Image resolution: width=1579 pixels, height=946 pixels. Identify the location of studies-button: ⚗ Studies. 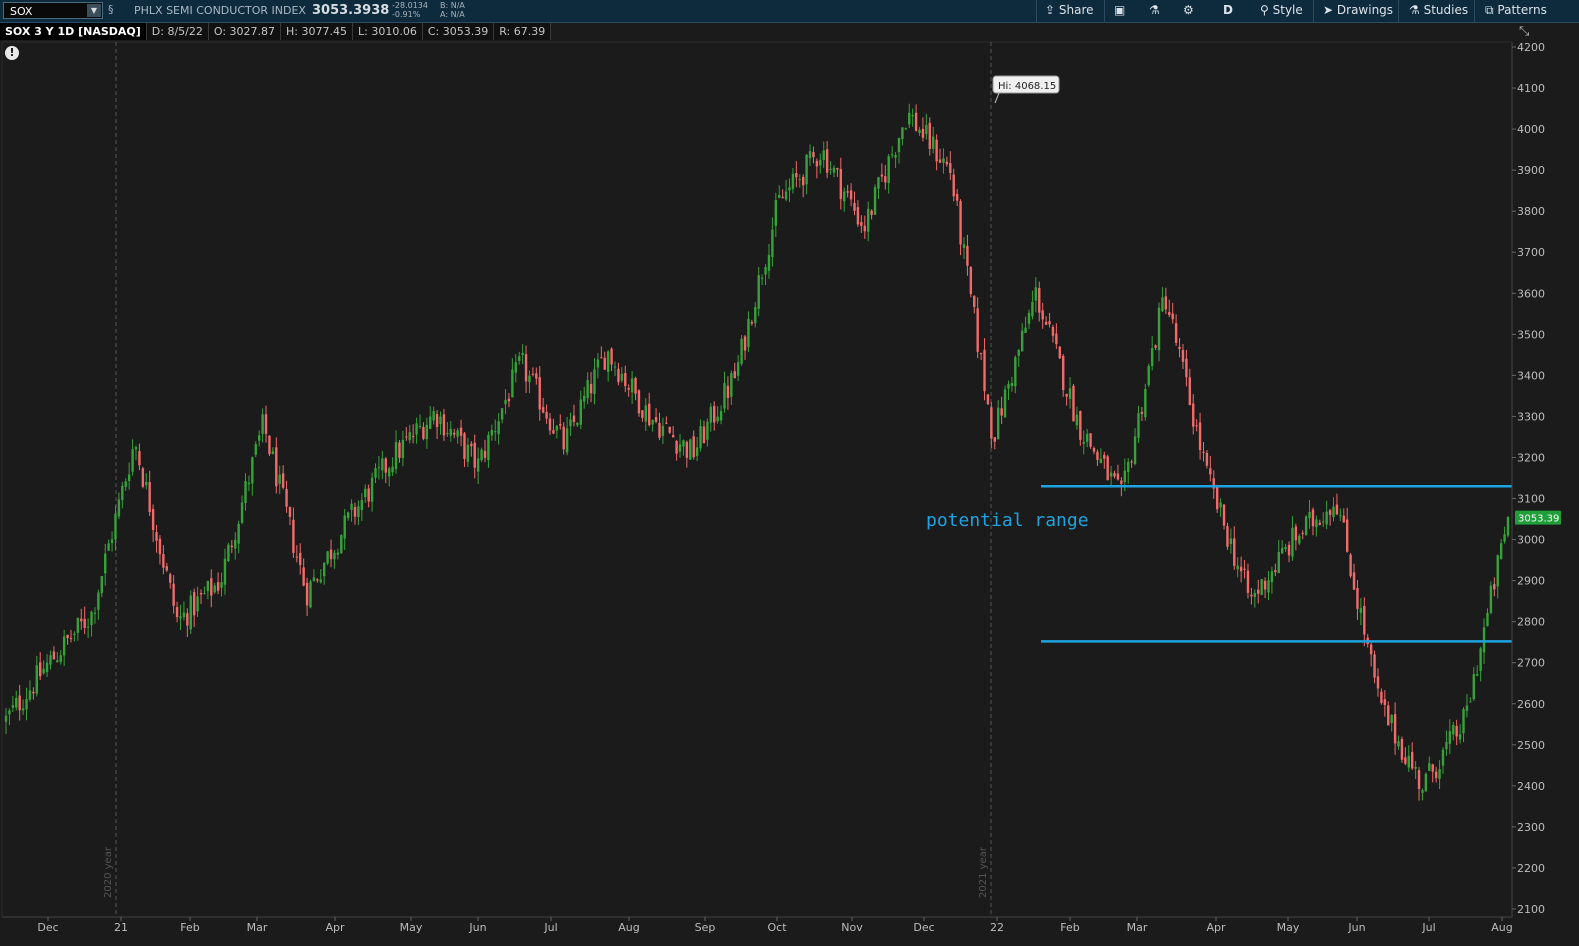
(1438, 10).